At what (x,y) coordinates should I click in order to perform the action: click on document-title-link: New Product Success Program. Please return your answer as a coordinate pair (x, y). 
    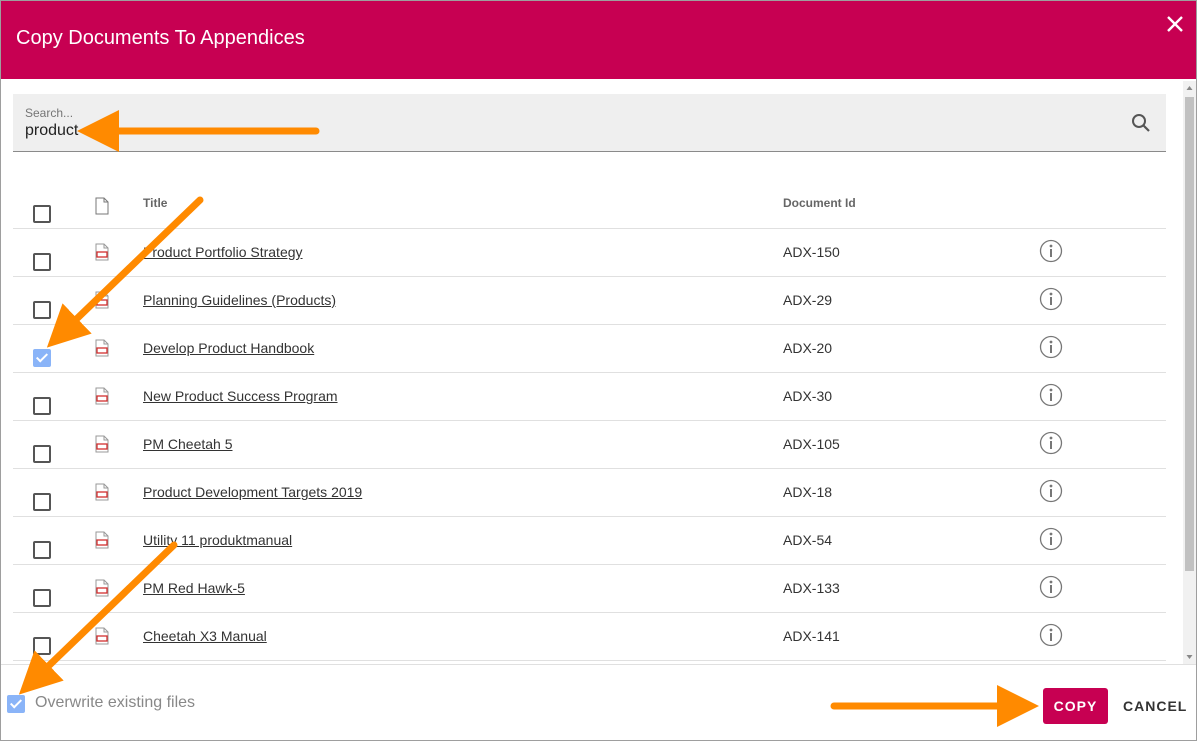
    Looking at the image, I should click on (240, 396).